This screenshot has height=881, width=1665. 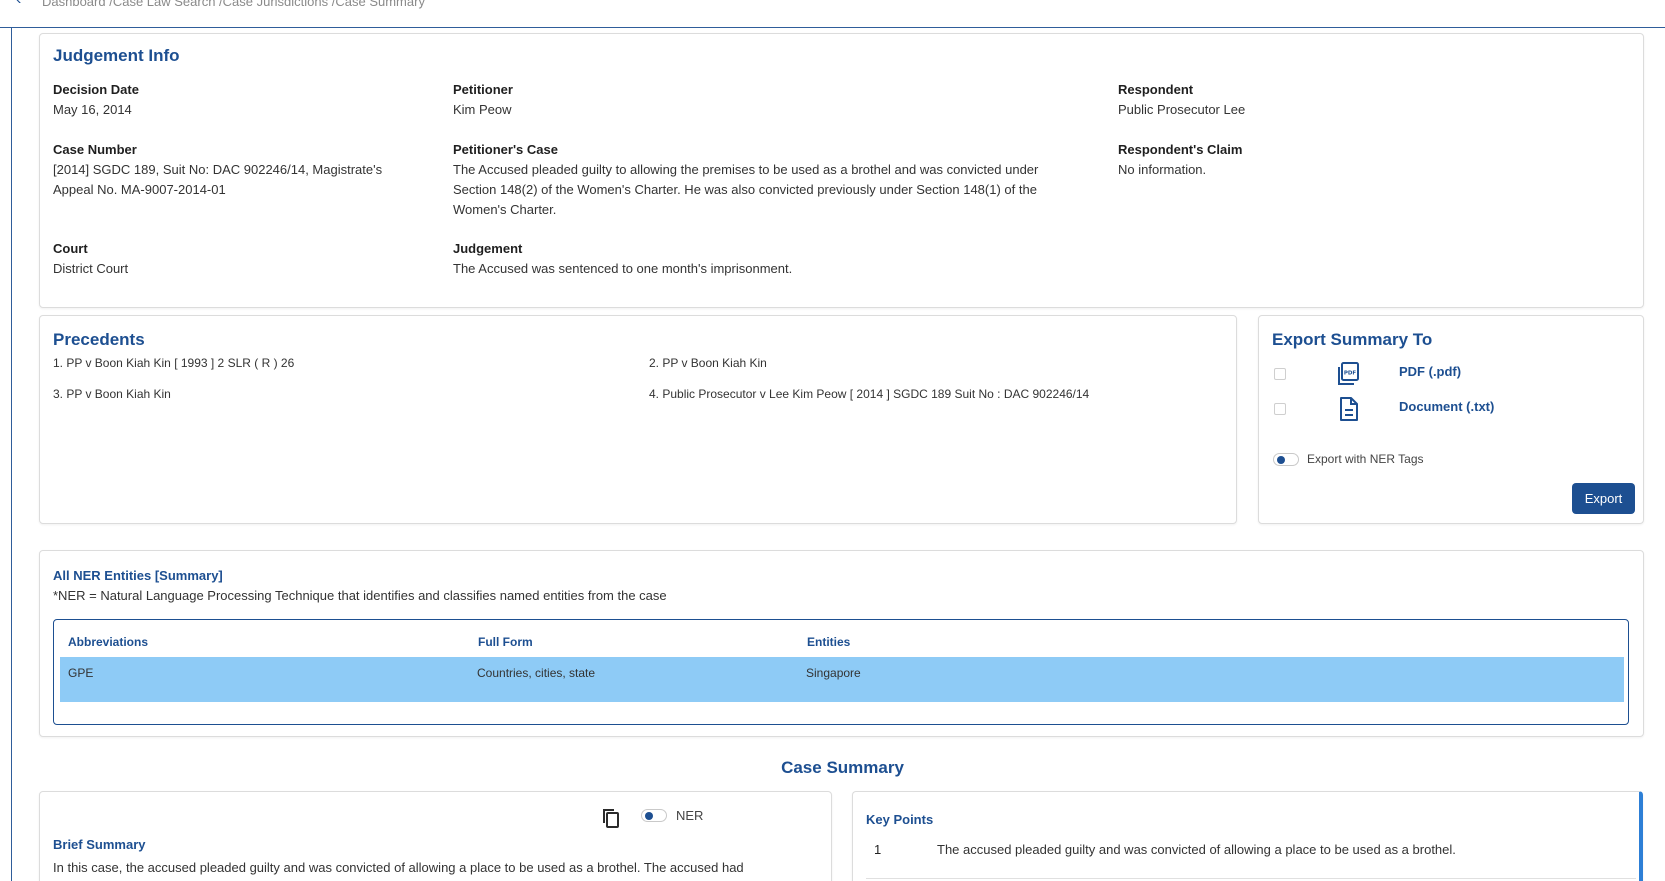 What do you see at coordinates (488, 248) in the screenshot?
I see `judgement-label: Judgement` at bounding box center [488, 248].